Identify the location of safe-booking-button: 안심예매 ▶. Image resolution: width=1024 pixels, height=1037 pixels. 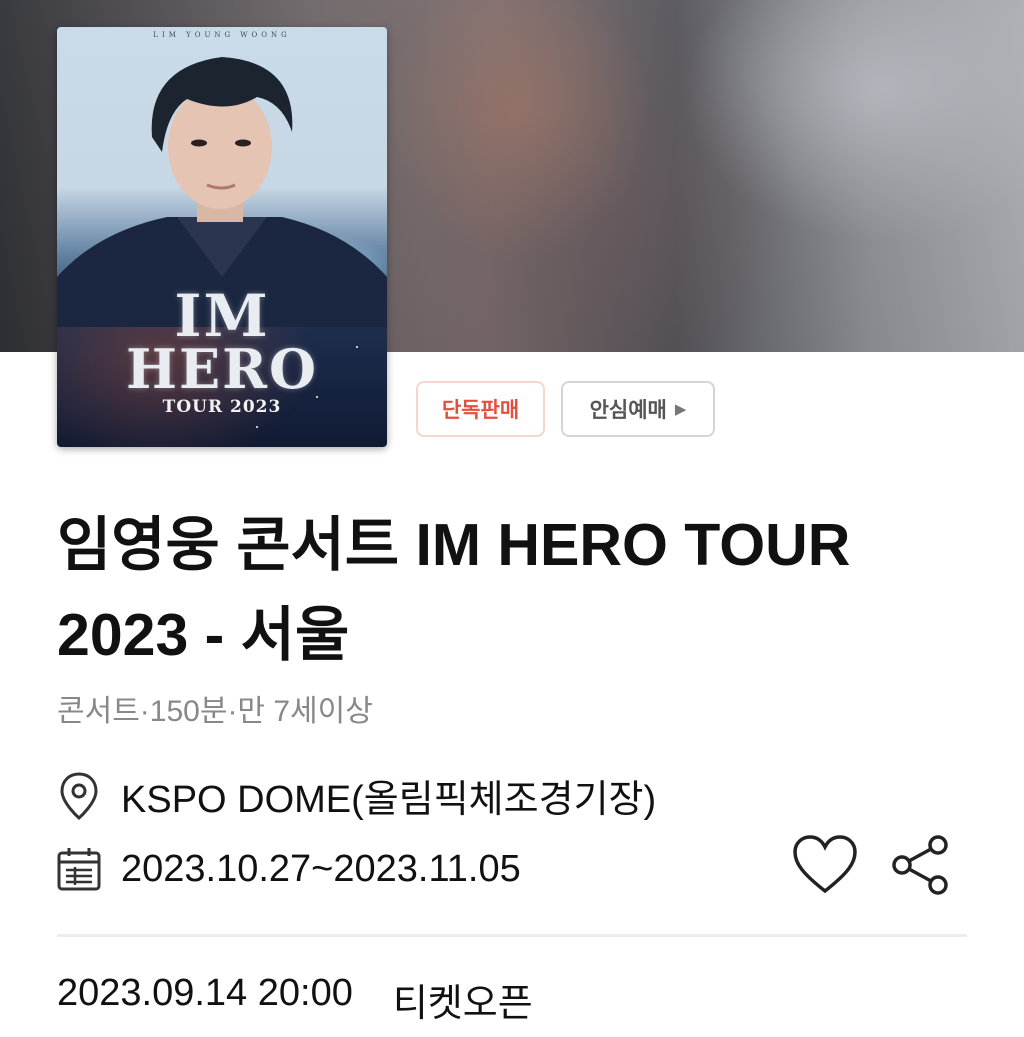
(638, 409).